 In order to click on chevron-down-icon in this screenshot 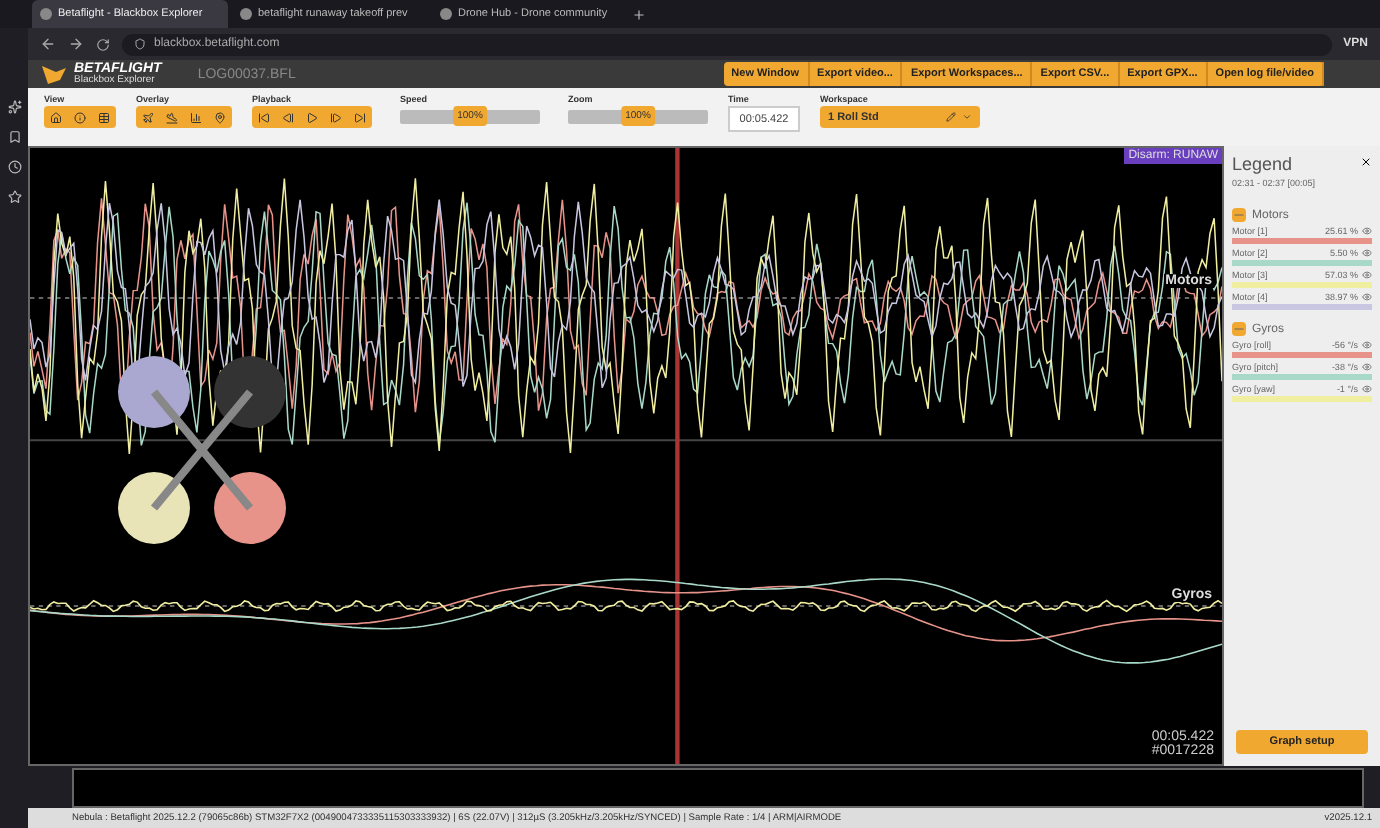, I will do `click(967, 117)`.